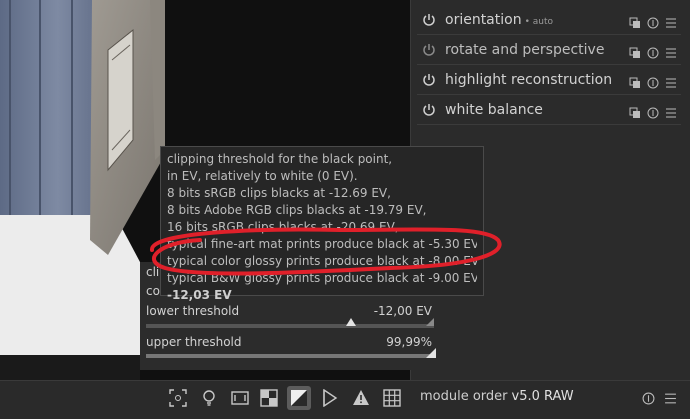 This screenshot has width=690, height=419. What do you see at coordinates (193, 311) in the screenshot?
I see `lower-threshold-label: lower threshold` at bounding box center [193, 311].